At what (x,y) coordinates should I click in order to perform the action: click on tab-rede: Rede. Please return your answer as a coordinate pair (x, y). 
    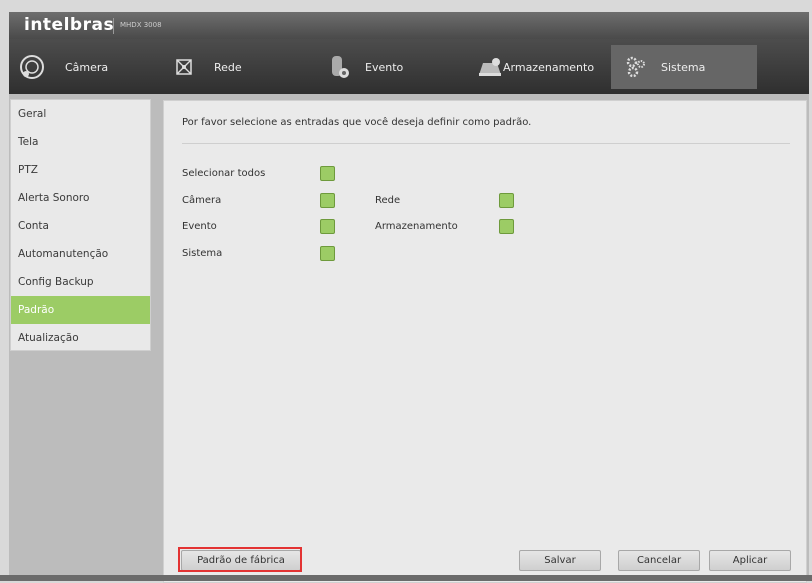
    Looking at the image, I should click on (244, 67).